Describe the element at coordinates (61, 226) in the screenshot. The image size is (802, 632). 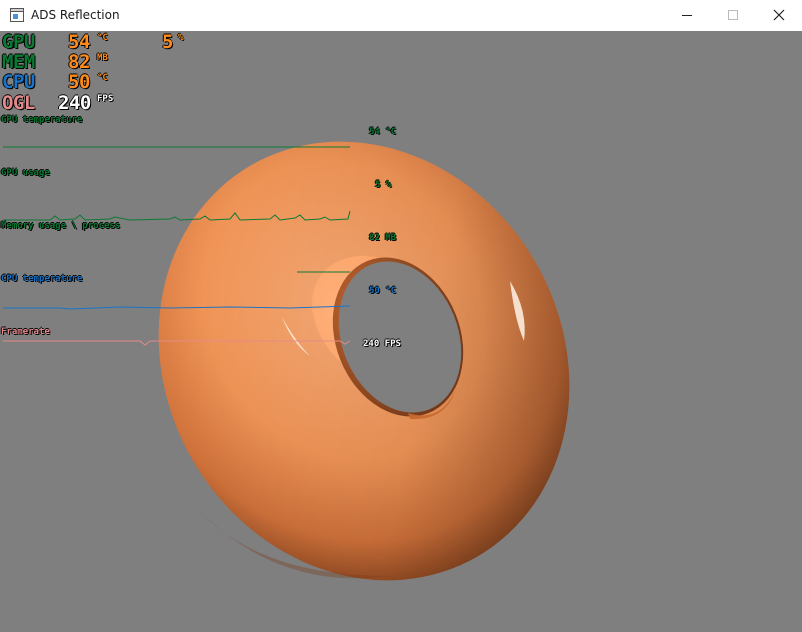
I see `memory-graph-label: Memory usage \ process` at that location.